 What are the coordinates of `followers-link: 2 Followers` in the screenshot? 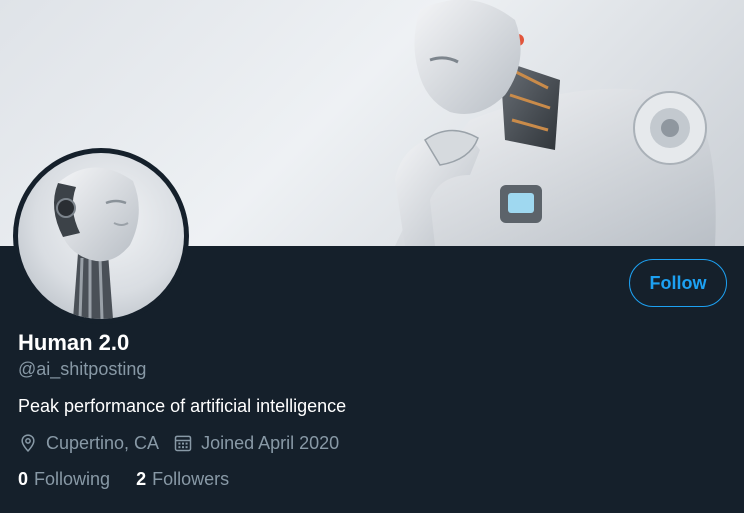 It's located at (182, 479).